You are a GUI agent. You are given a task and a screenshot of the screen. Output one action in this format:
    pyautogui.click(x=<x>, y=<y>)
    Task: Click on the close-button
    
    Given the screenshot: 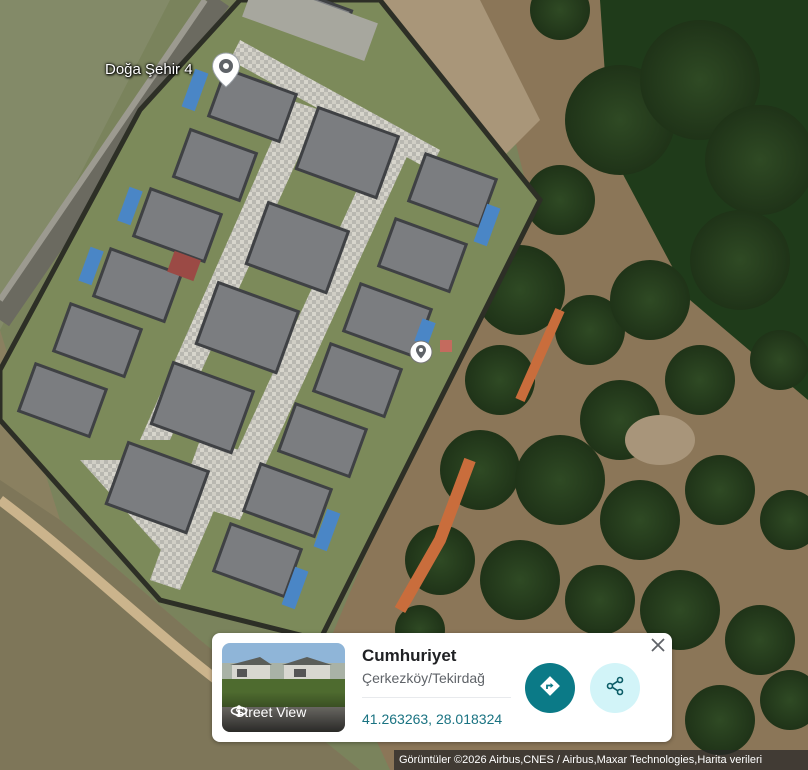 What is the action you would take?
    pyautogui.click(x=658, y=647)
    